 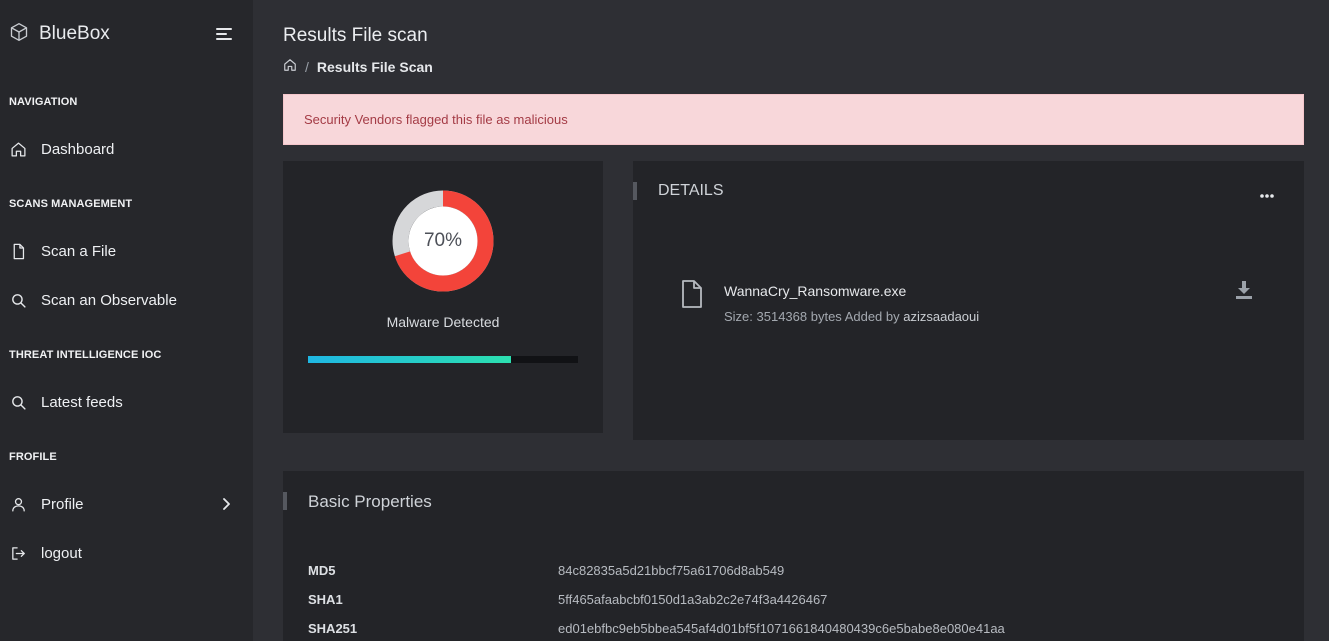 What do you see at coordinates (322, 570) in the screenshot?
I see `property-key: MD5` at bounding box center [322, 570].